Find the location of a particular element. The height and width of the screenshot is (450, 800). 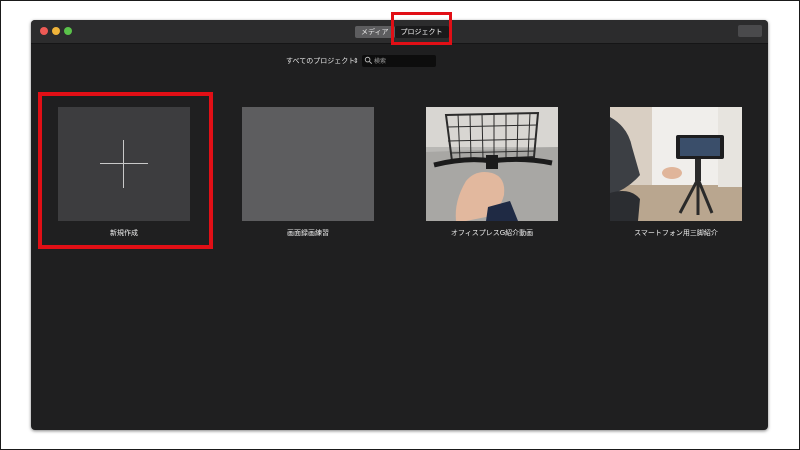

close-window-button is located at coordinates (44, 31).